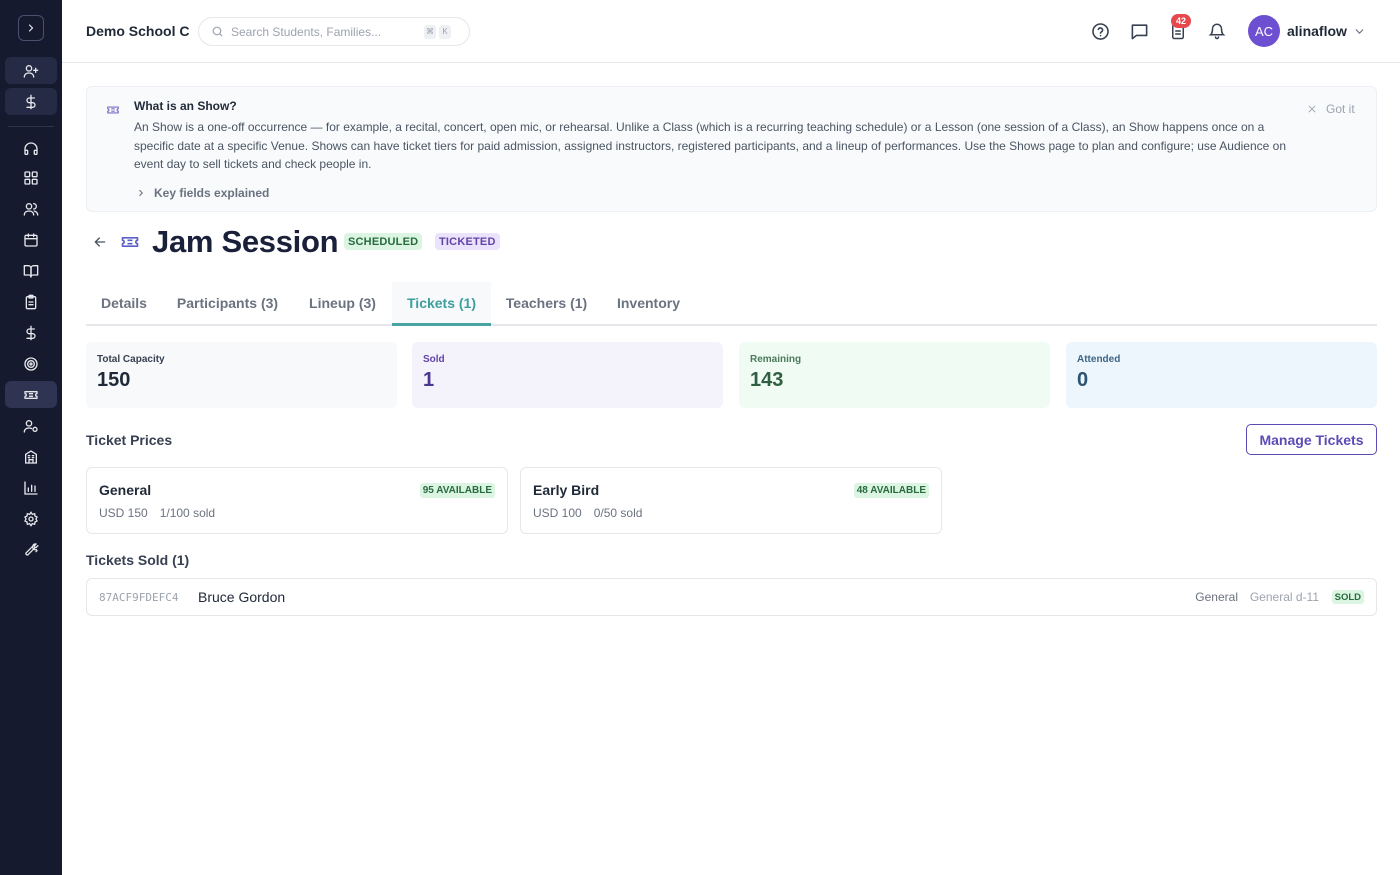 The height and width of the screenshot is (875, 1400). What do you see at coordinates (1099, 359) in the screenshot?
I see `stat-label: Attended` at bounding box center [1099, 359].